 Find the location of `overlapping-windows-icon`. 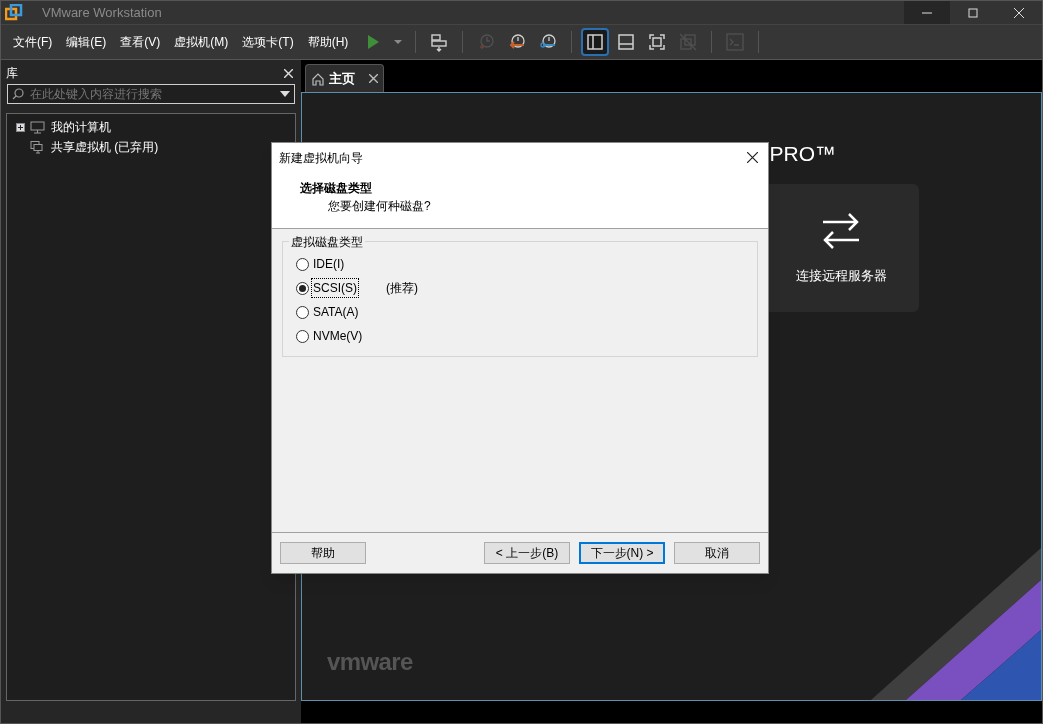

overlapping-windows-icon is located at coordinates (688, 42).